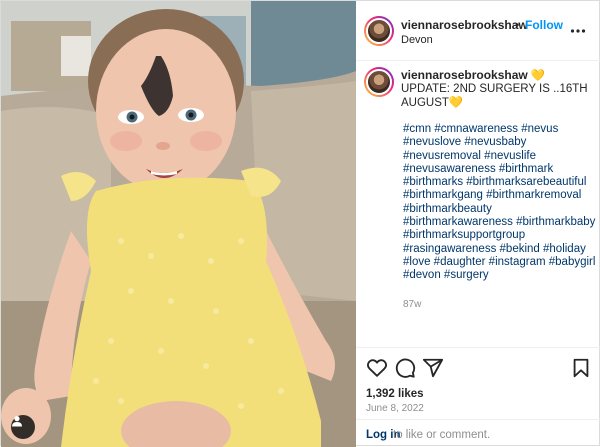  What do you see at coordinates (578, 31) in the screenshot?
I see `more-options-icon` at bounding box center [578, 31].